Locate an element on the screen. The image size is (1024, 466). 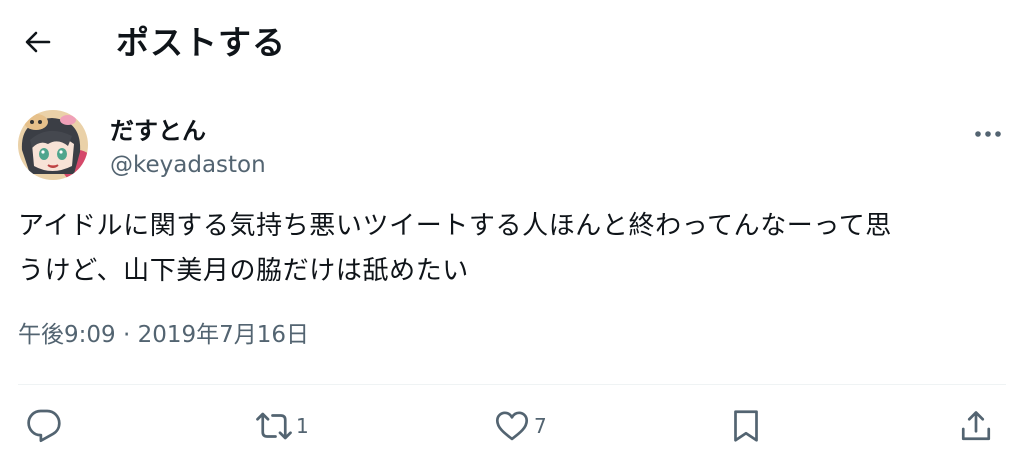
avatar is located at coordinates (53, 145).